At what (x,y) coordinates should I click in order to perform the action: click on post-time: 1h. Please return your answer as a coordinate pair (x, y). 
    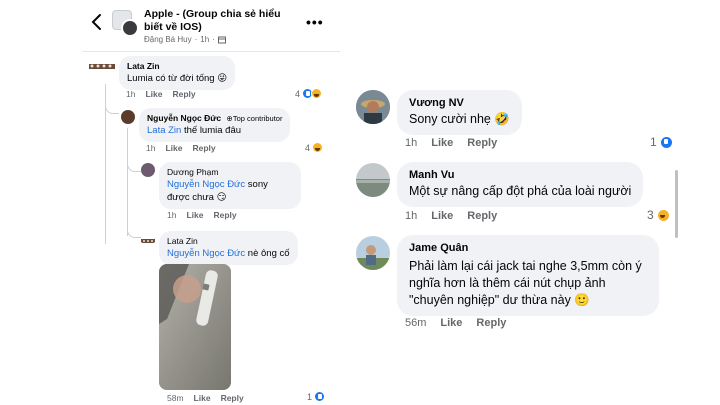
    Looking at the image, I should click on (205, 39).